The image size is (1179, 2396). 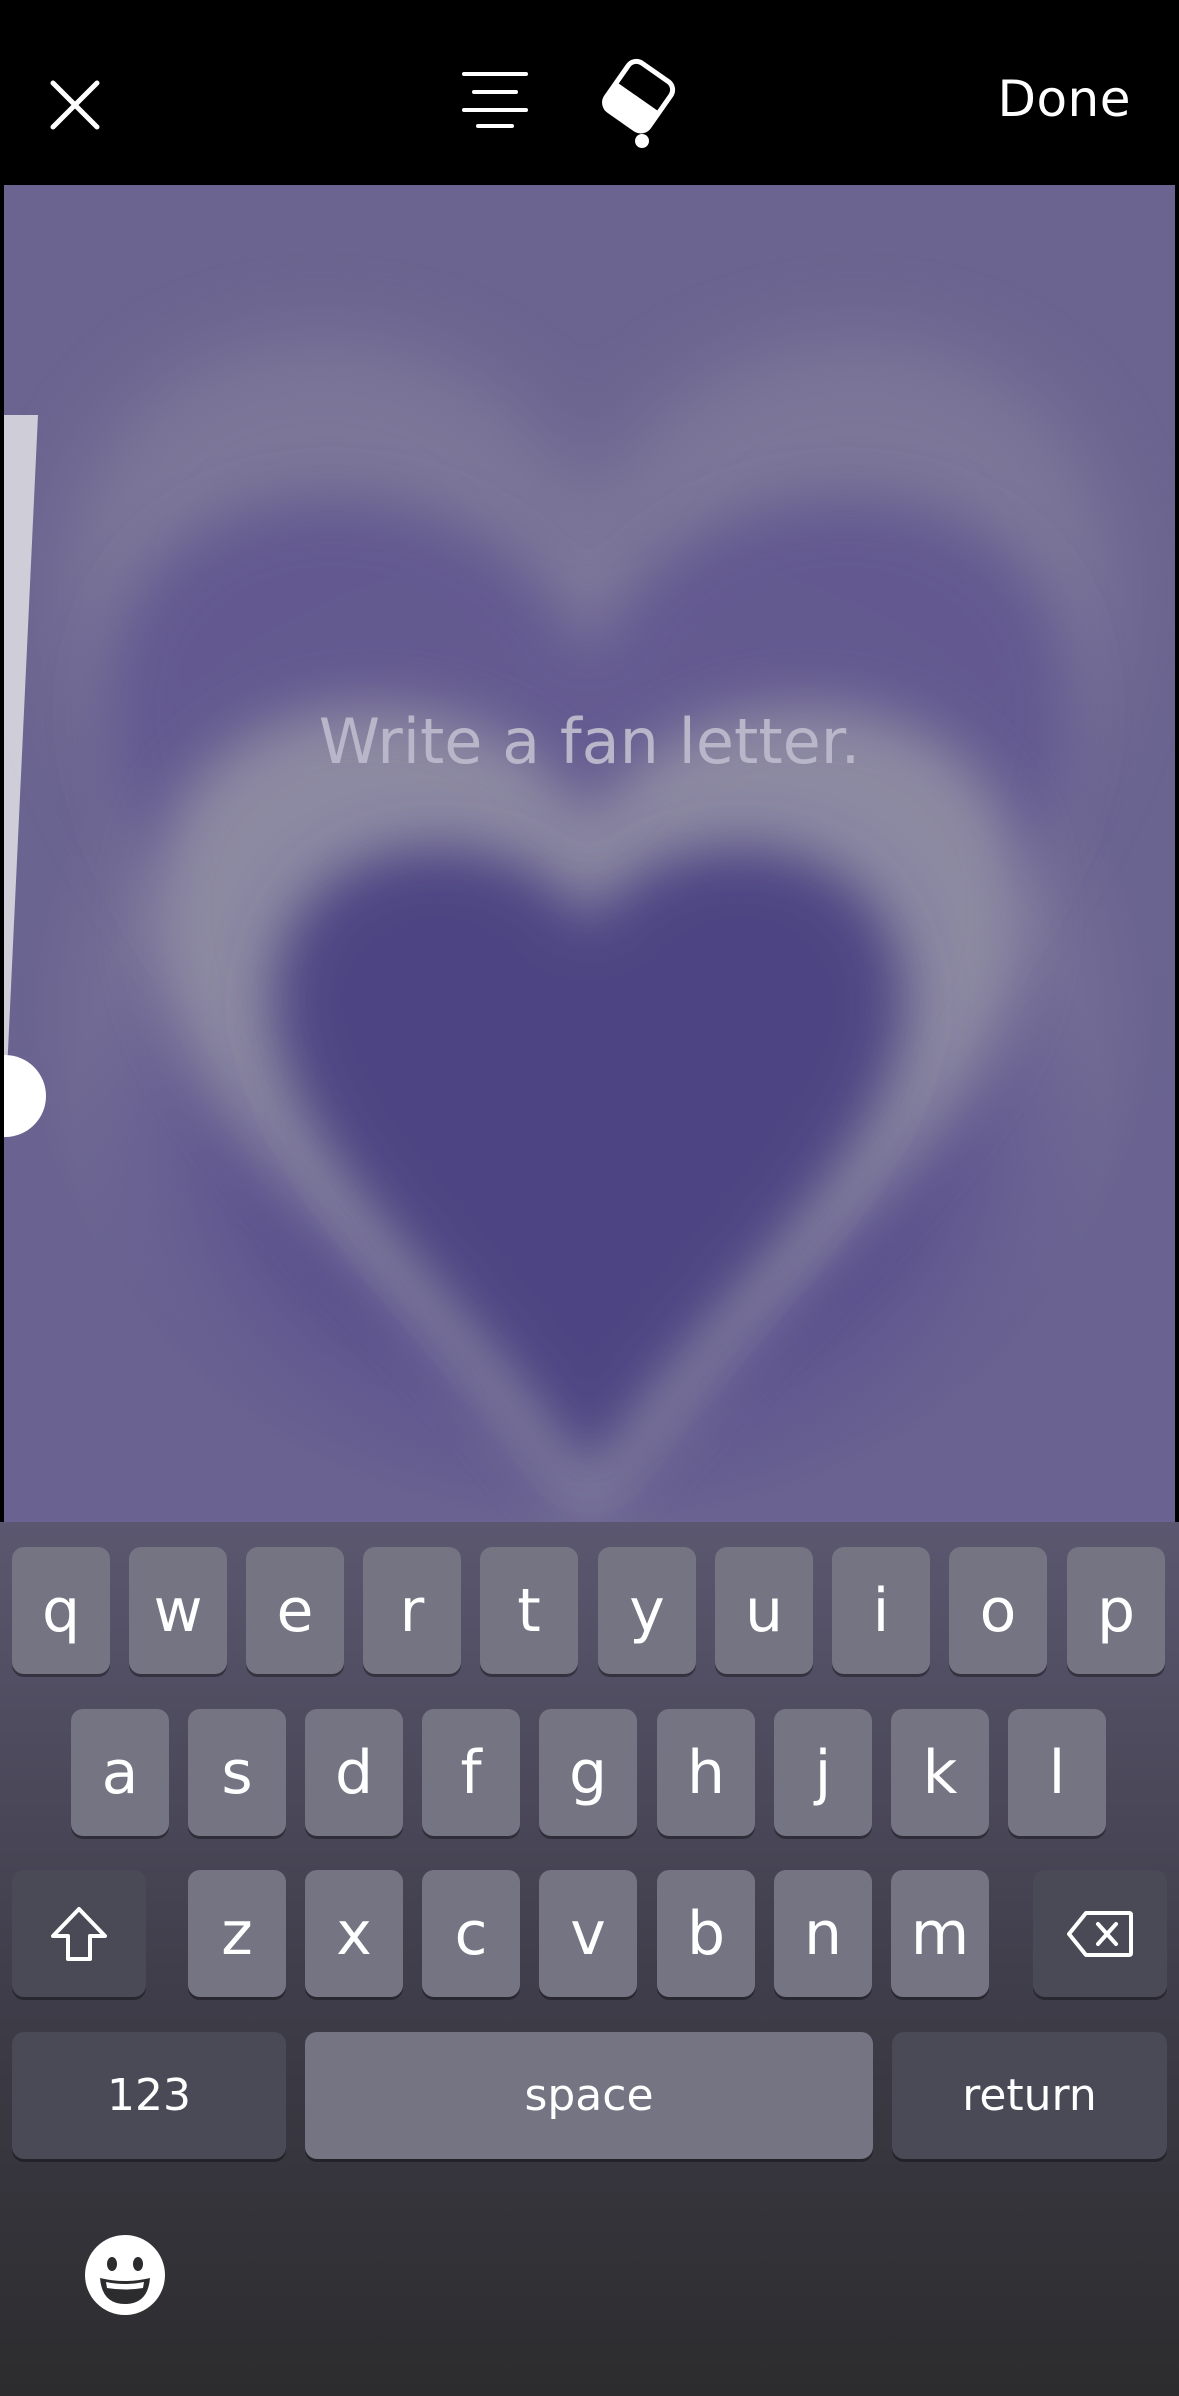 I want to click on key-i: i, so click(x=881, y=1610).